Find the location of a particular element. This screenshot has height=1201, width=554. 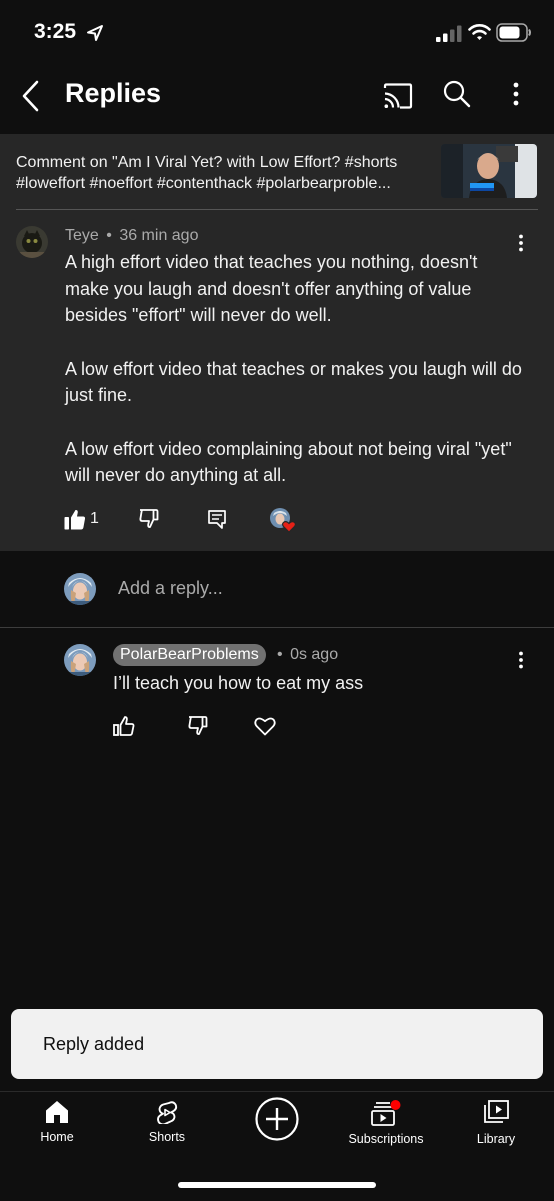

comment-time: 36 min ago is located at coordinates (159, 235).